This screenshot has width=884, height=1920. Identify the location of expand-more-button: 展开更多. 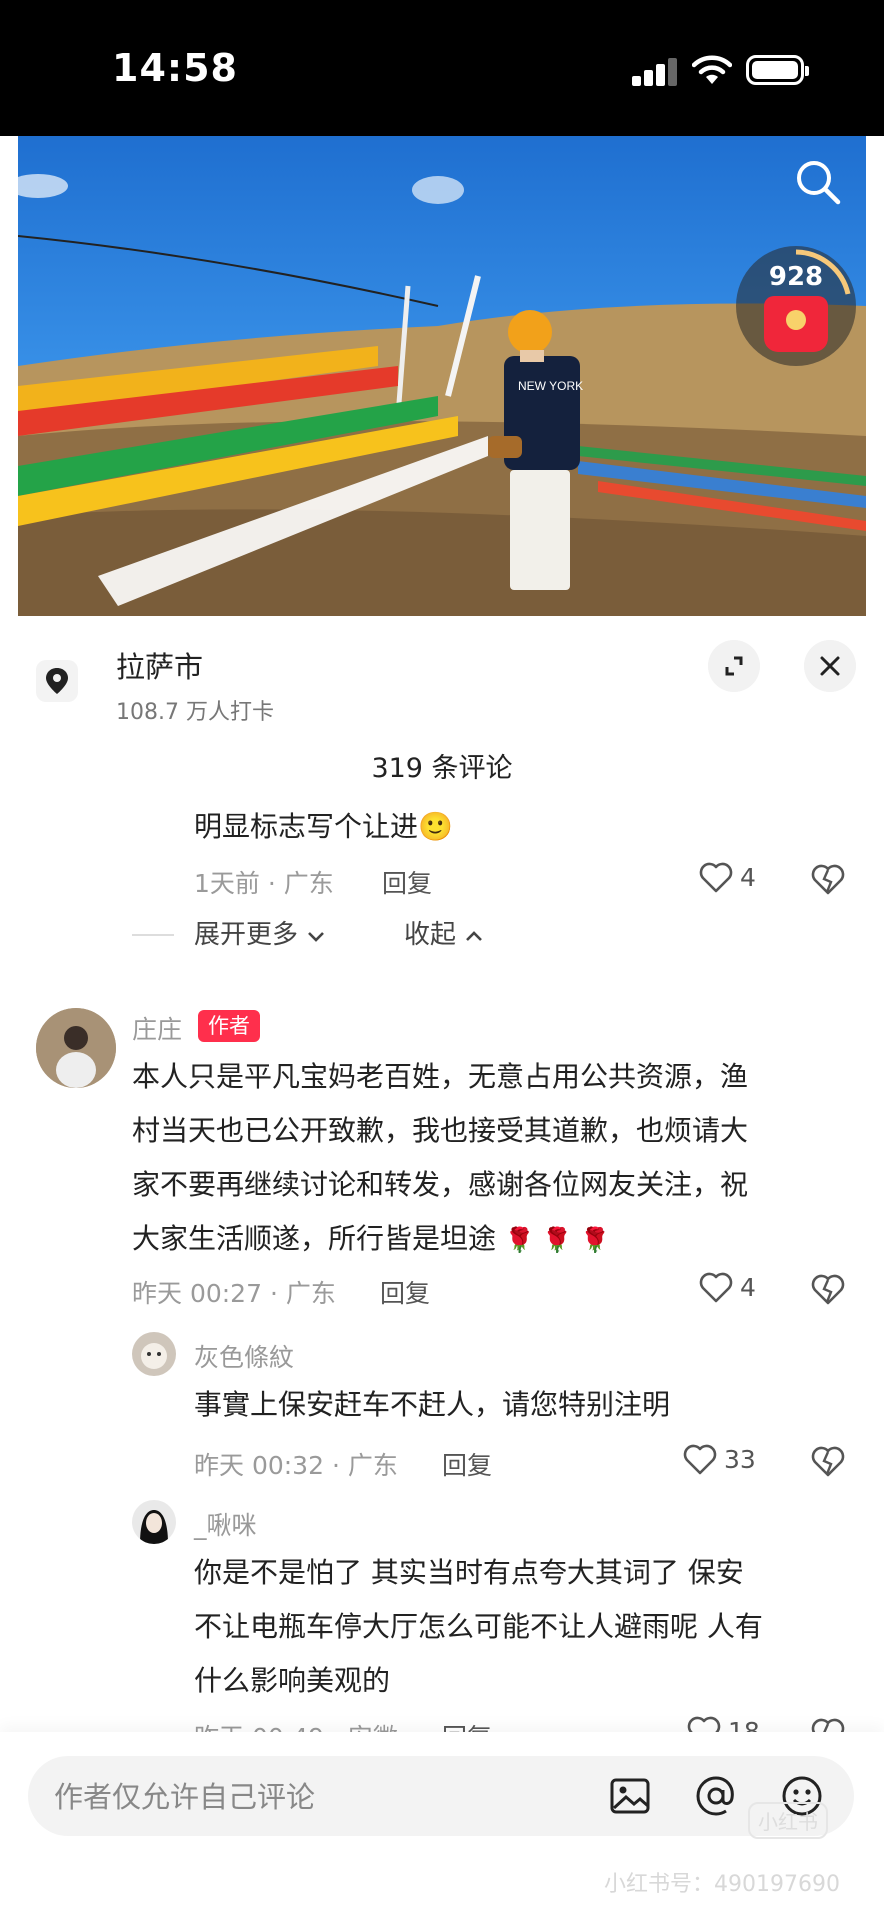
(260, 932).